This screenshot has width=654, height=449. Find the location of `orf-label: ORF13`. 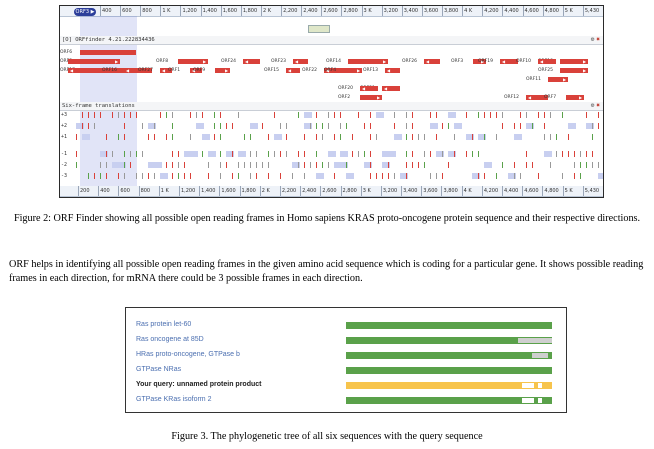

orf-label: ORF13 is located at coordinates (370, 70).